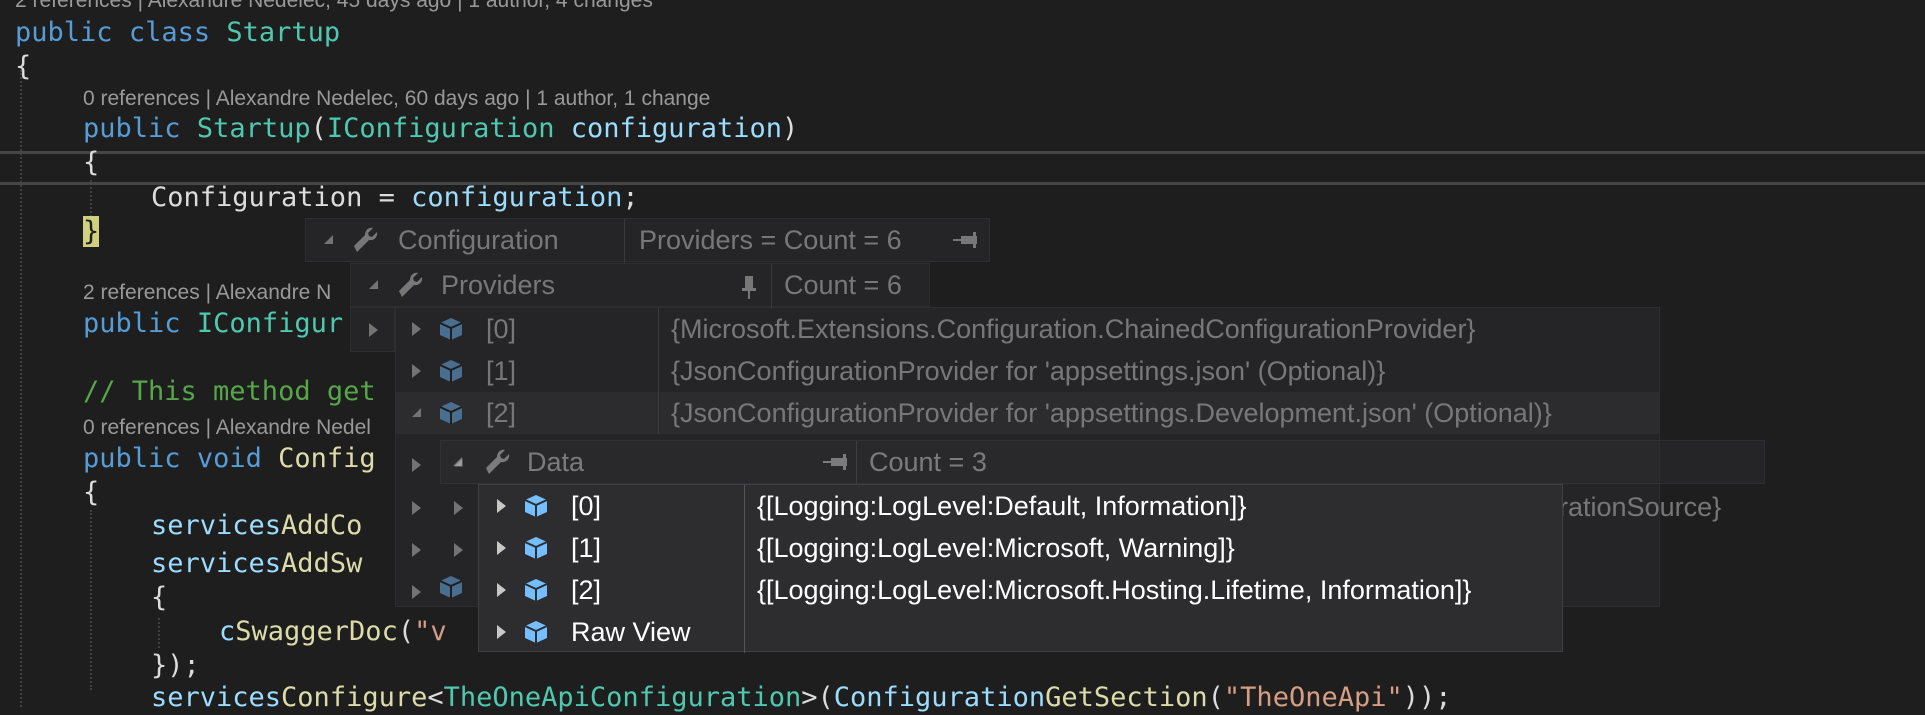 This screenshot has height=715, width=1925. I want to click on method-name: AddCo, so click(322, 525).